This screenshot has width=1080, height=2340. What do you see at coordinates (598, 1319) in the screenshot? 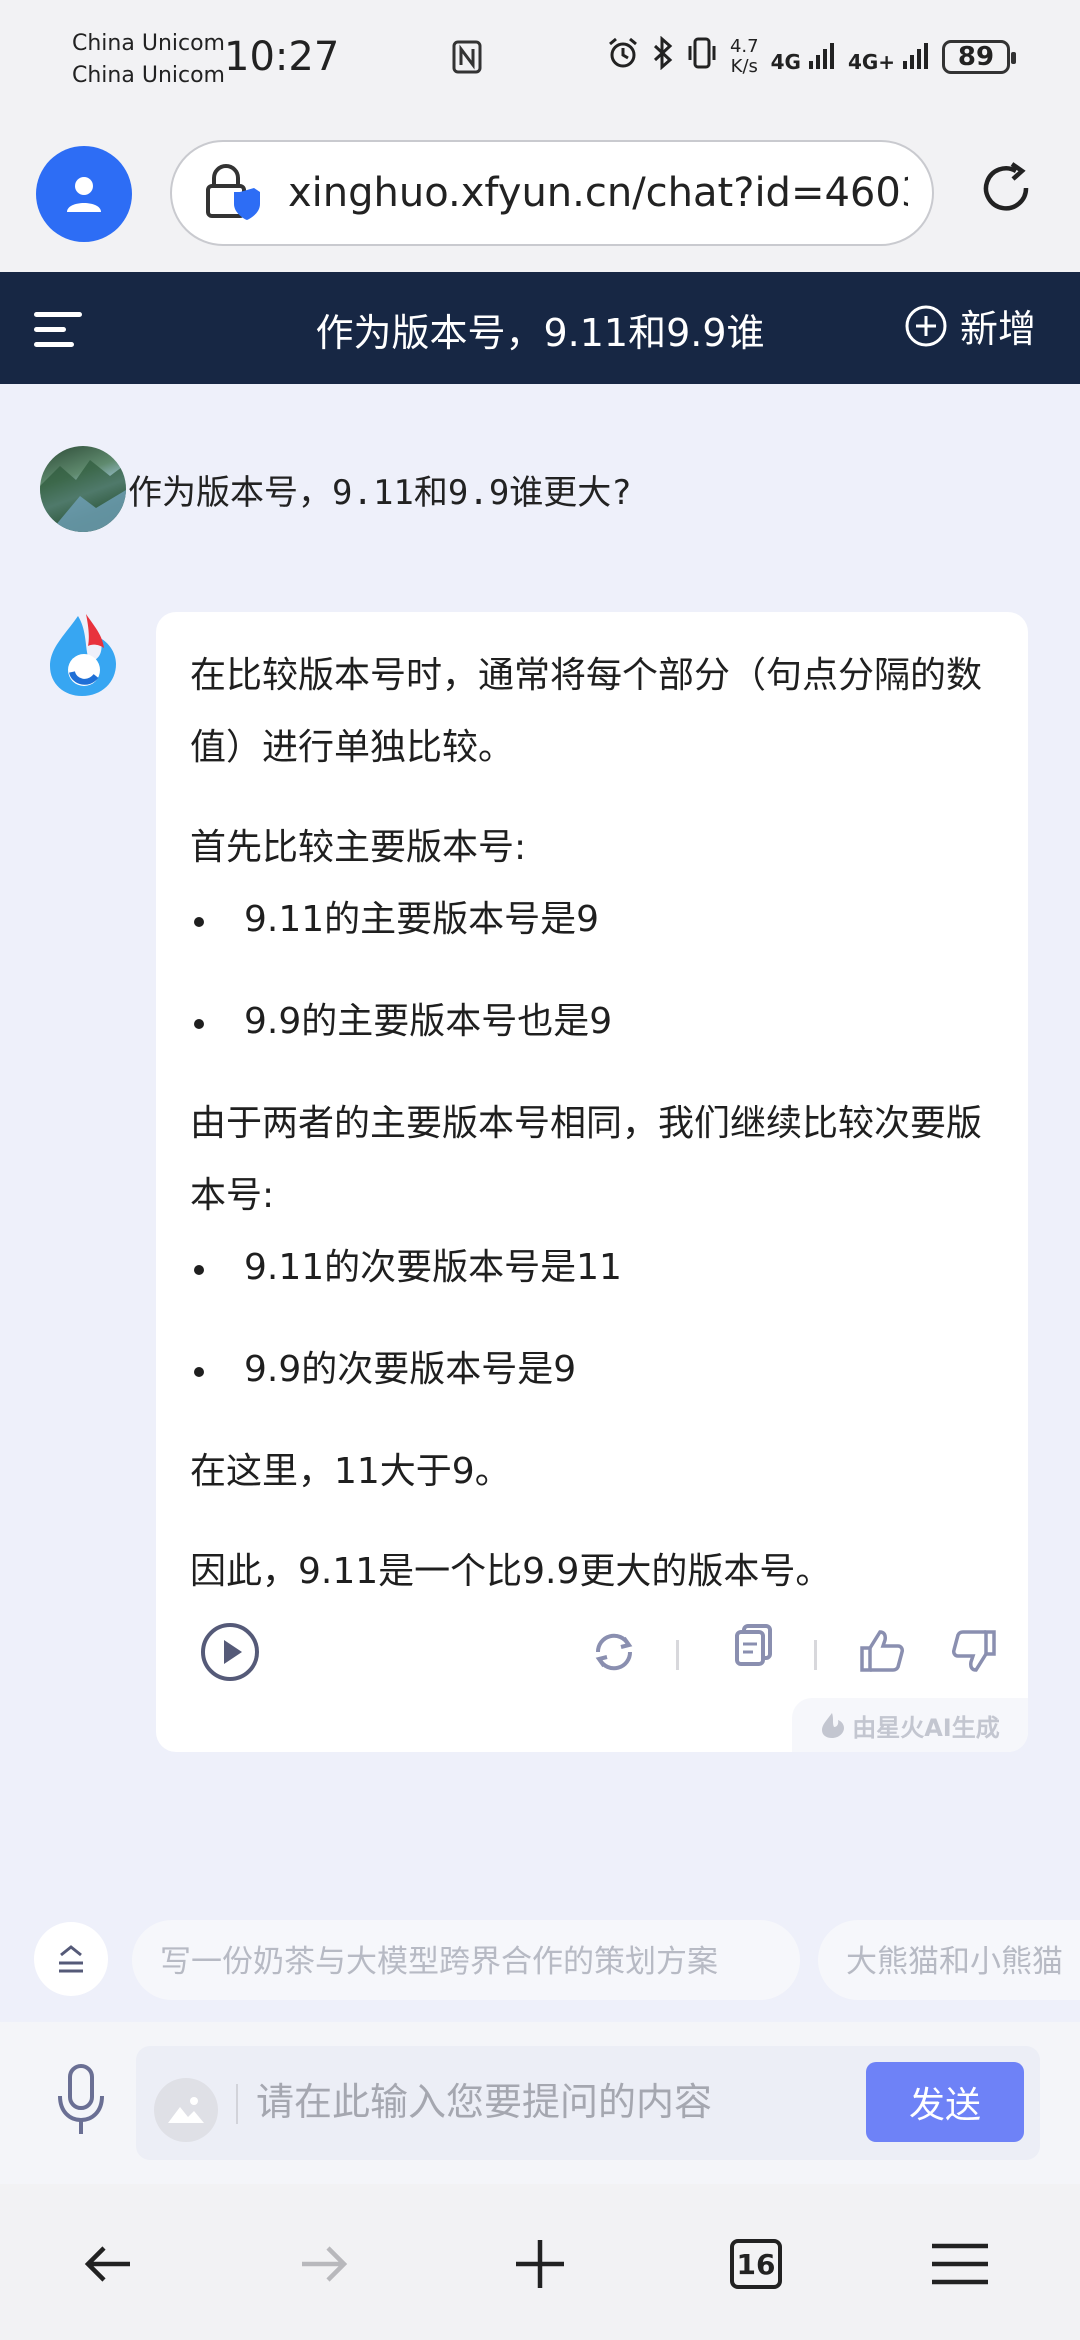
I see `minor-version-list: 9.11的次要版本号是11 9.9的次要版本号是9` at bounding box center [598, 1319].